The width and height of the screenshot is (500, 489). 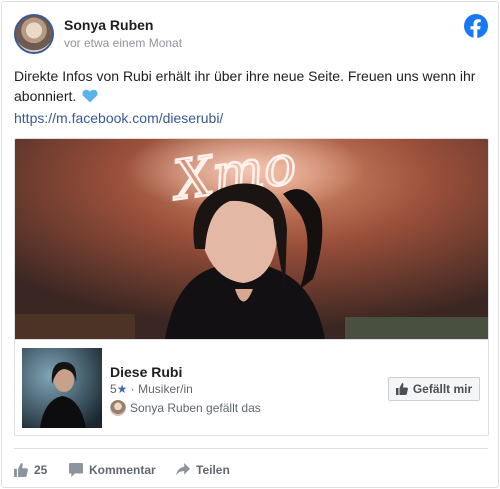 I want to click on friend-like-text: Sonya Ruben gefällt das, so click(x=195, y=408).